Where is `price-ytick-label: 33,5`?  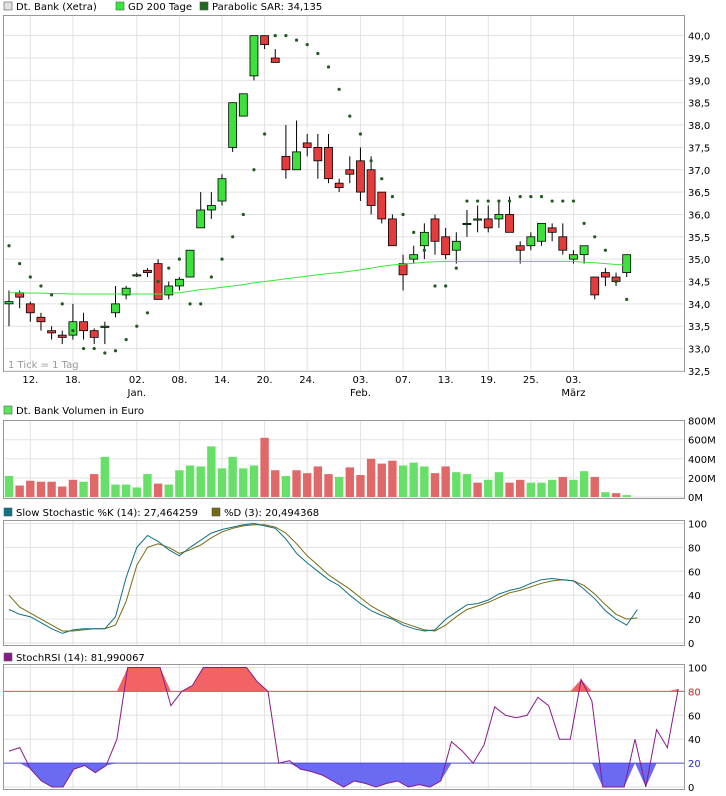 price-ytick-label: 33,5 is located at coordinates (699, 327).